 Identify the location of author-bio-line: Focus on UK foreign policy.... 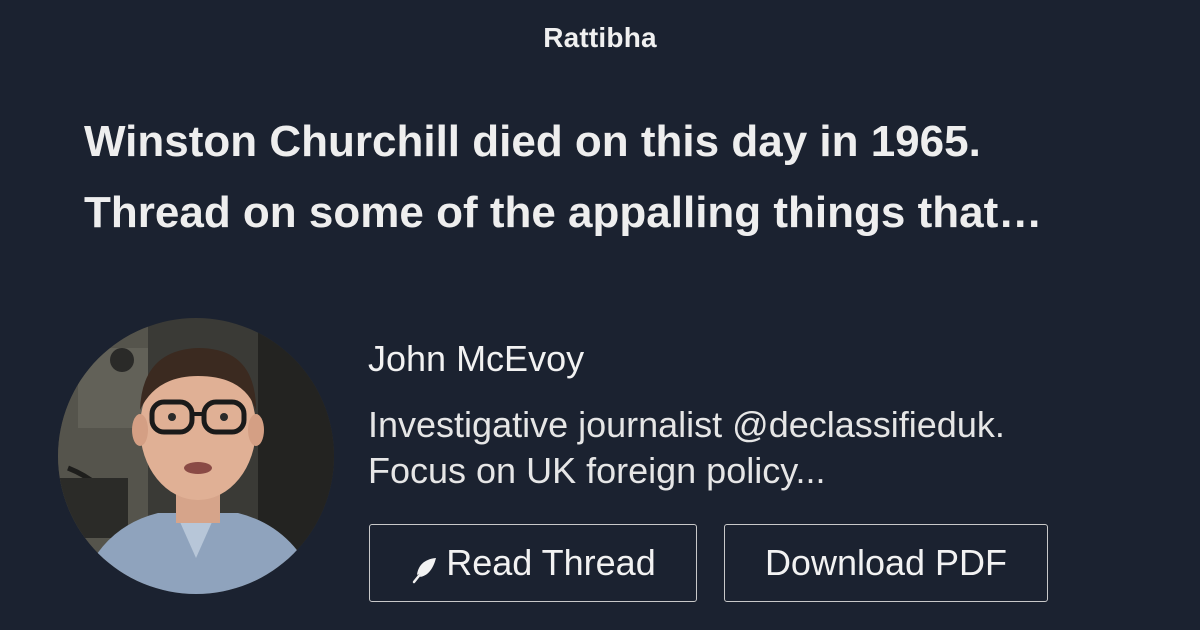
(597, 470).